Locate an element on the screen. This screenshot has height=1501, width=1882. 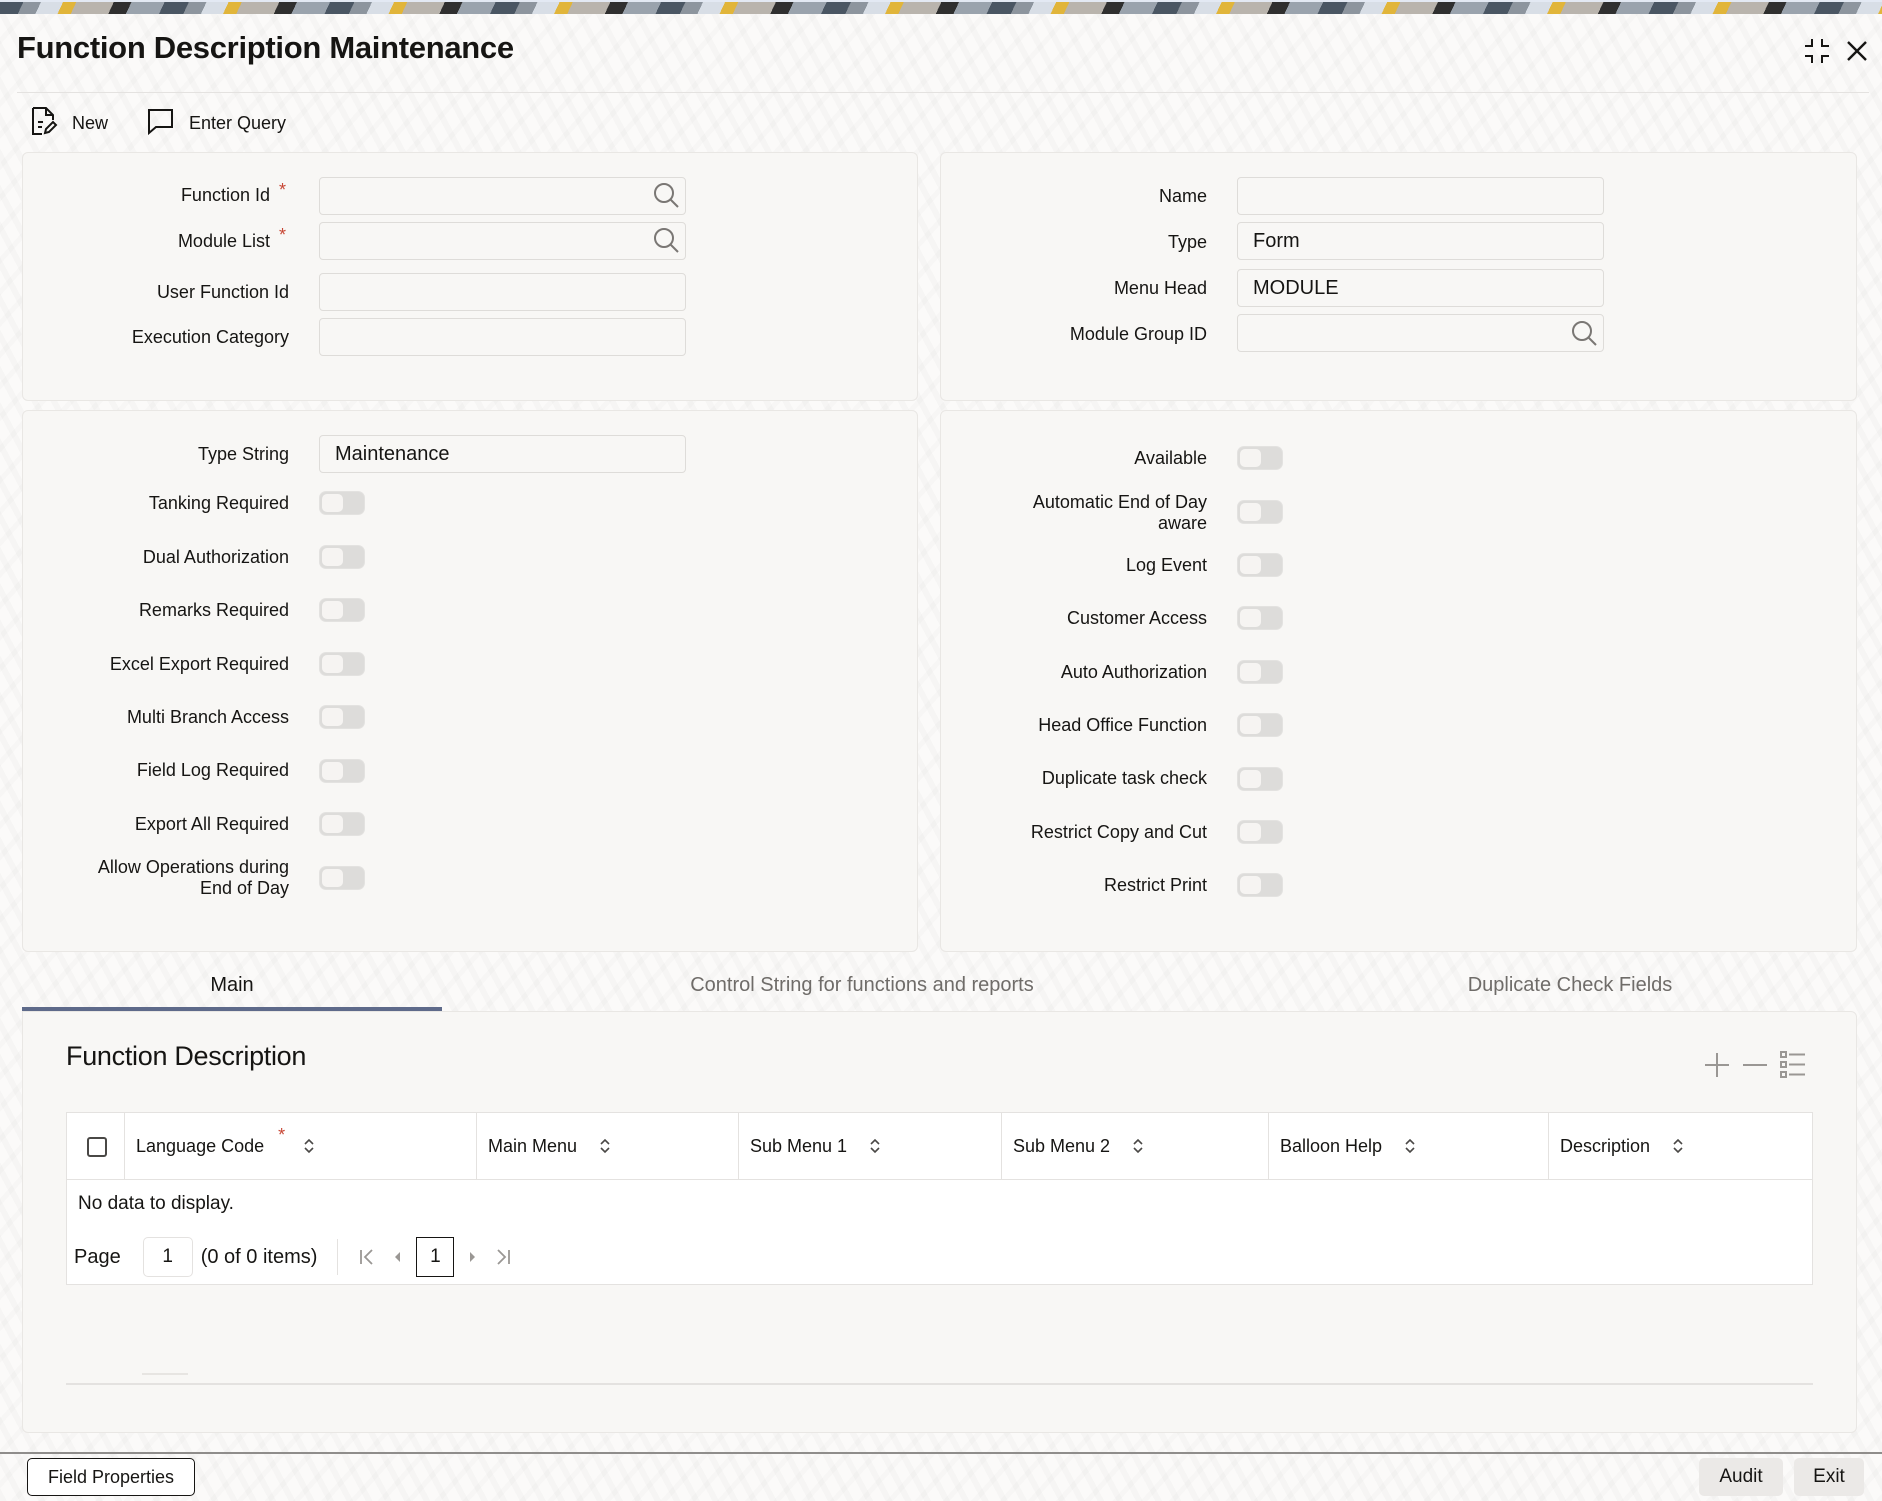
remarks-required-toggle is located at coordinates (342, 610).